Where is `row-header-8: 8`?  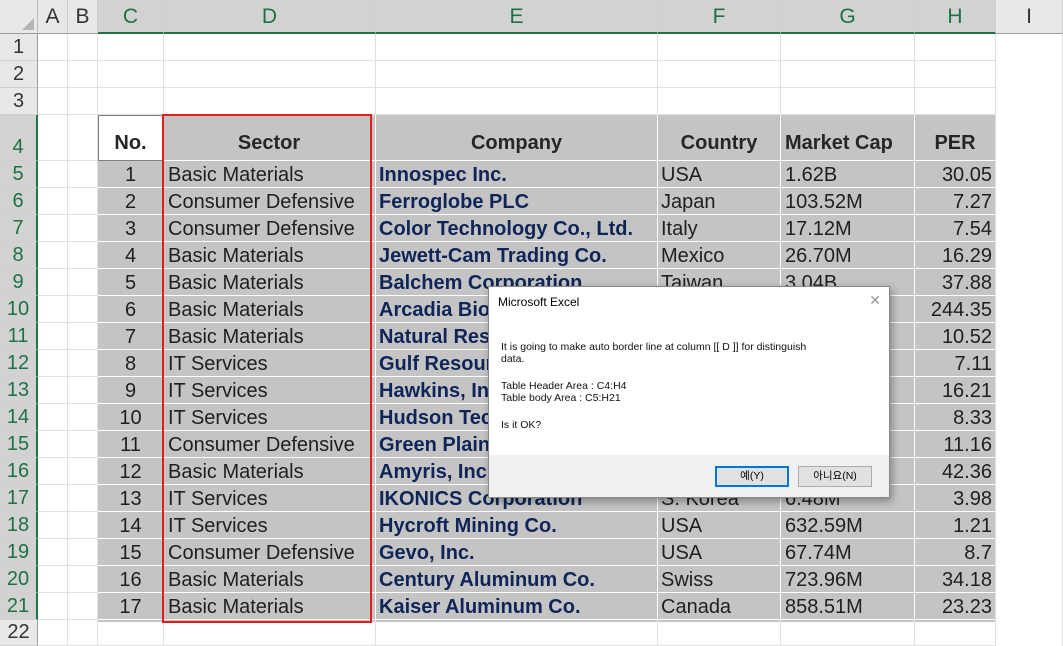 row-header-8: 8 is located at coordinates (19, 255).